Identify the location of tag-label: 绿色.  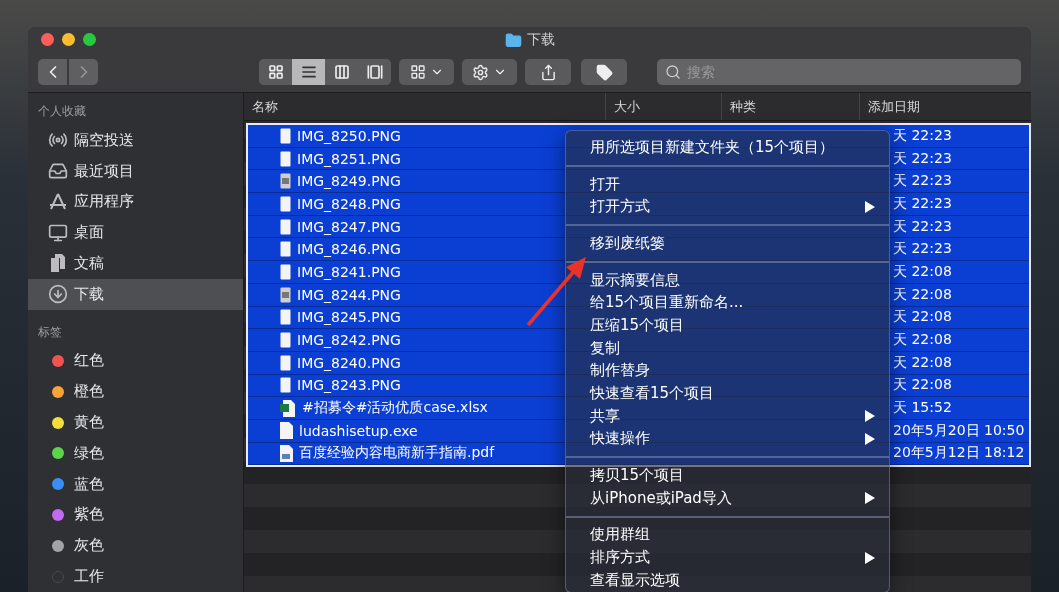
(89, 453).